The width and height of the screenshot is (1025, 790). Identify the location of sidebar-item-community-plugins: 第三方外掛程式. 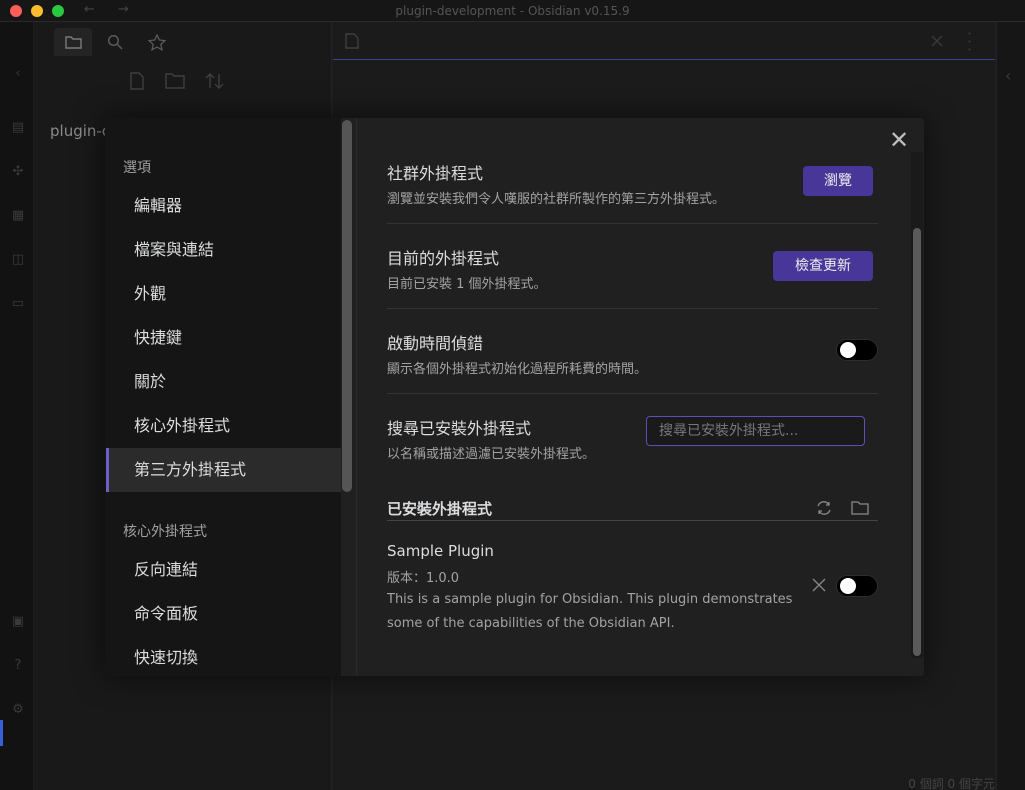
(223, 470).